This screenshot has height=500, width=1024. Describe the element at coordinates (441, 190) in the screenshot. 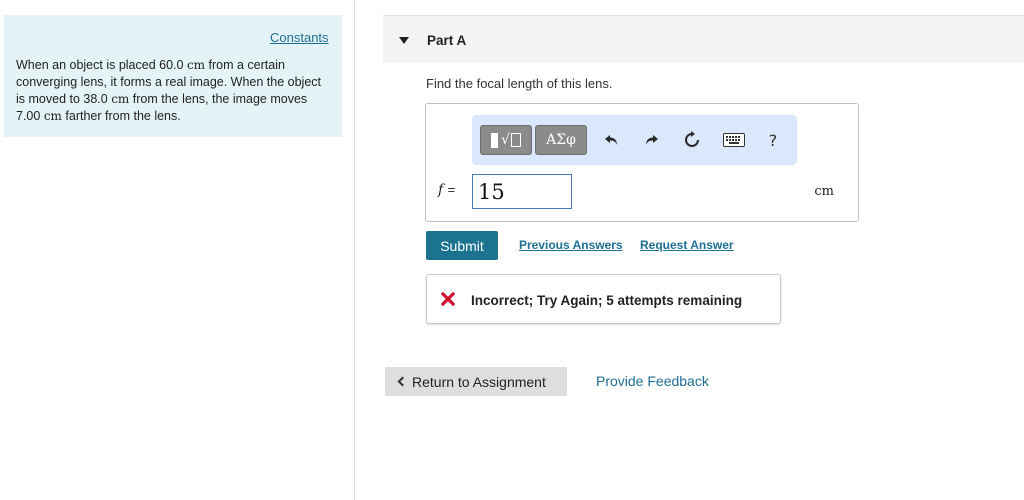

I see `answer-variable: f` at that location.